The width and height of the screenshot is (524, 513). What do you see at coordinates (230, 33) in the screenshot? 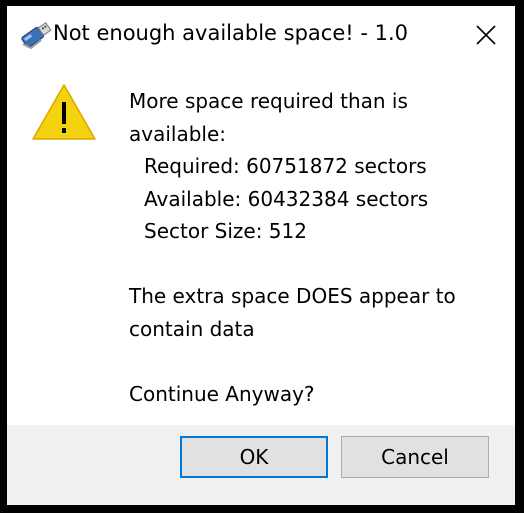
I see `window-title: Not enough available space! - 1.0` at bounding box center [230, 33].